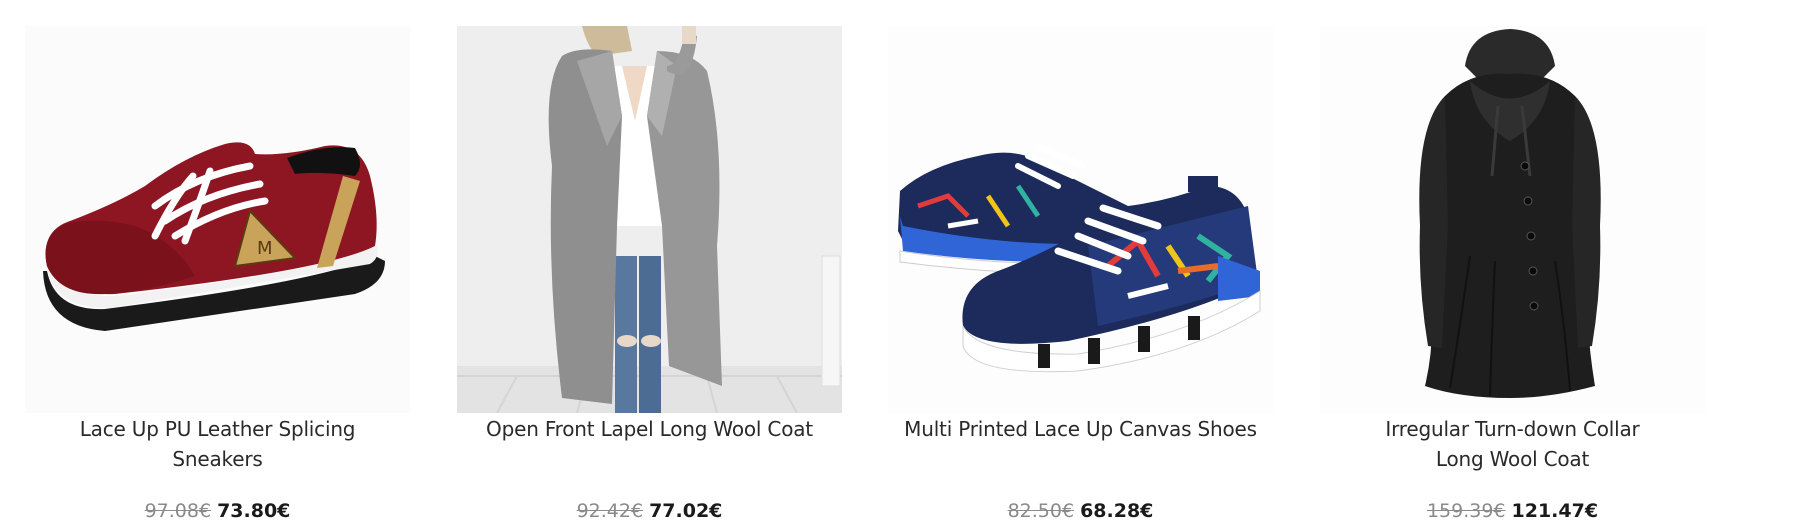 The height and width of the screenshot is (524, 1797). Describe the element at coordinates (1117, 511) in the screenshot. I see `sale-price: 68.28€` at that location.